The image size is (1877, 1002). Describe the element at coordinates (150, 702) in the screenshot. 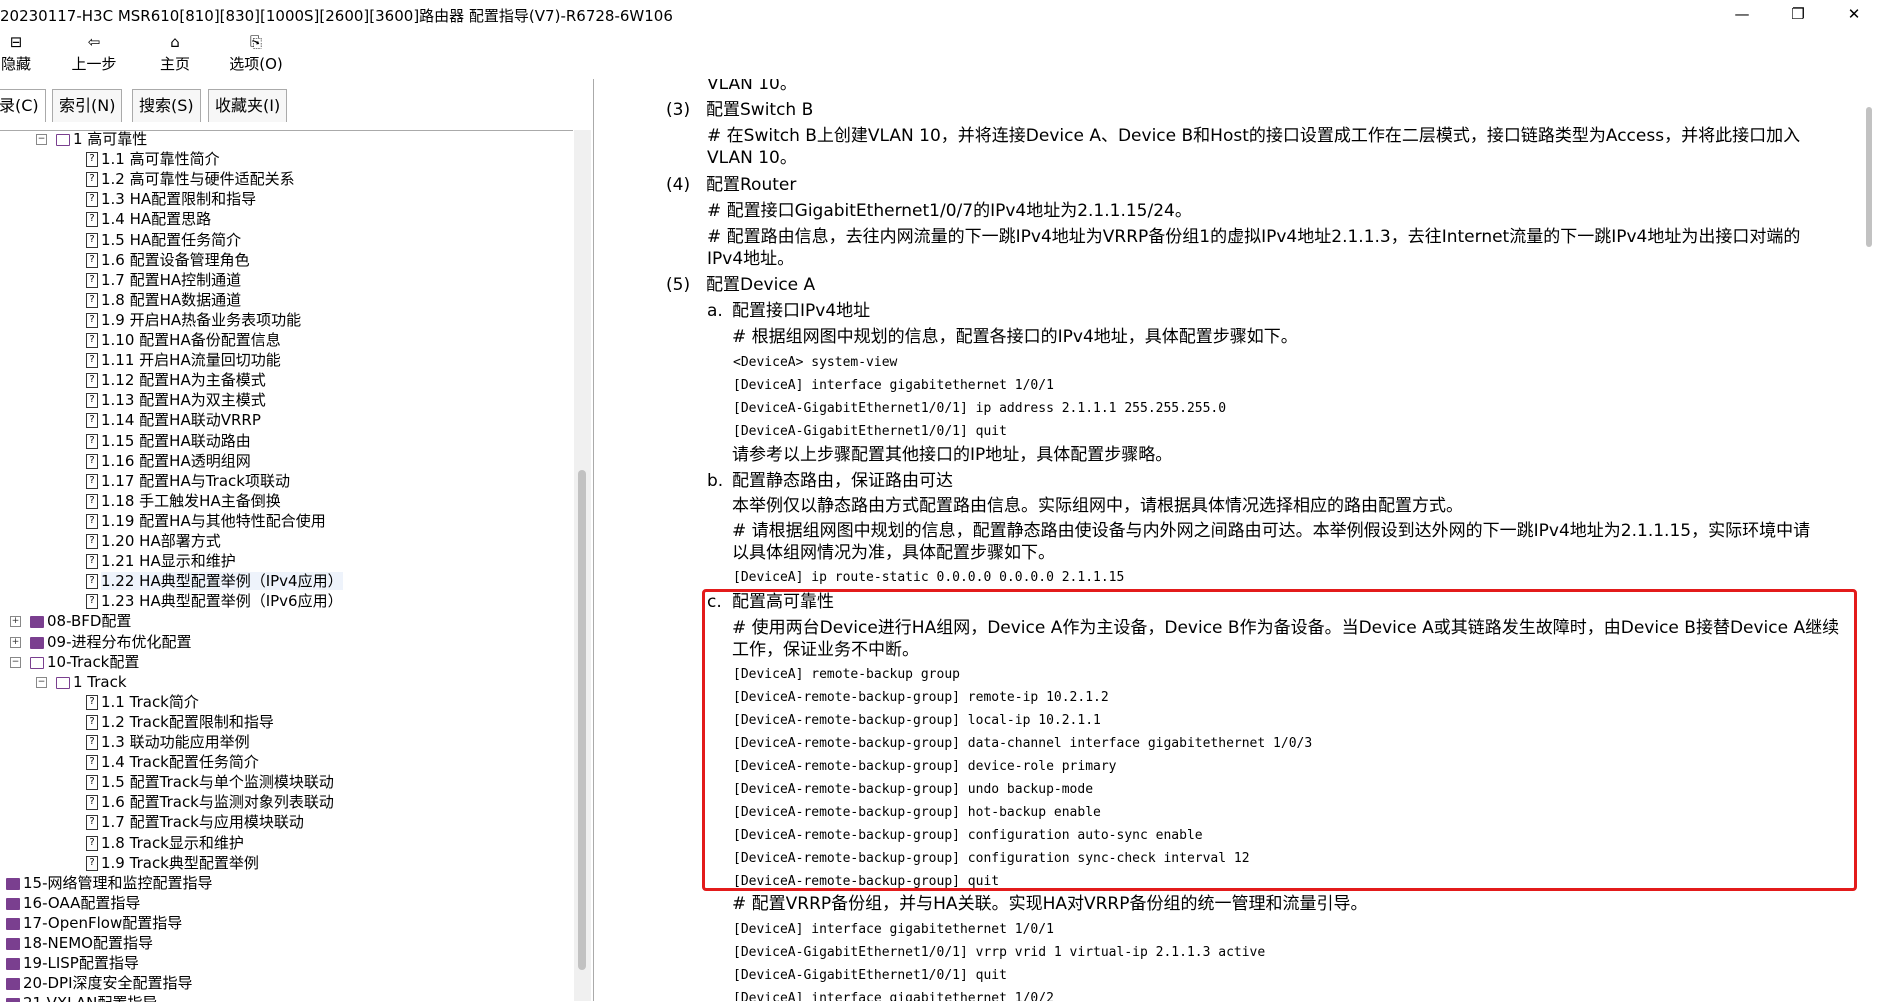

I see `tree-item-label: 1.1 Track简介` at that location.